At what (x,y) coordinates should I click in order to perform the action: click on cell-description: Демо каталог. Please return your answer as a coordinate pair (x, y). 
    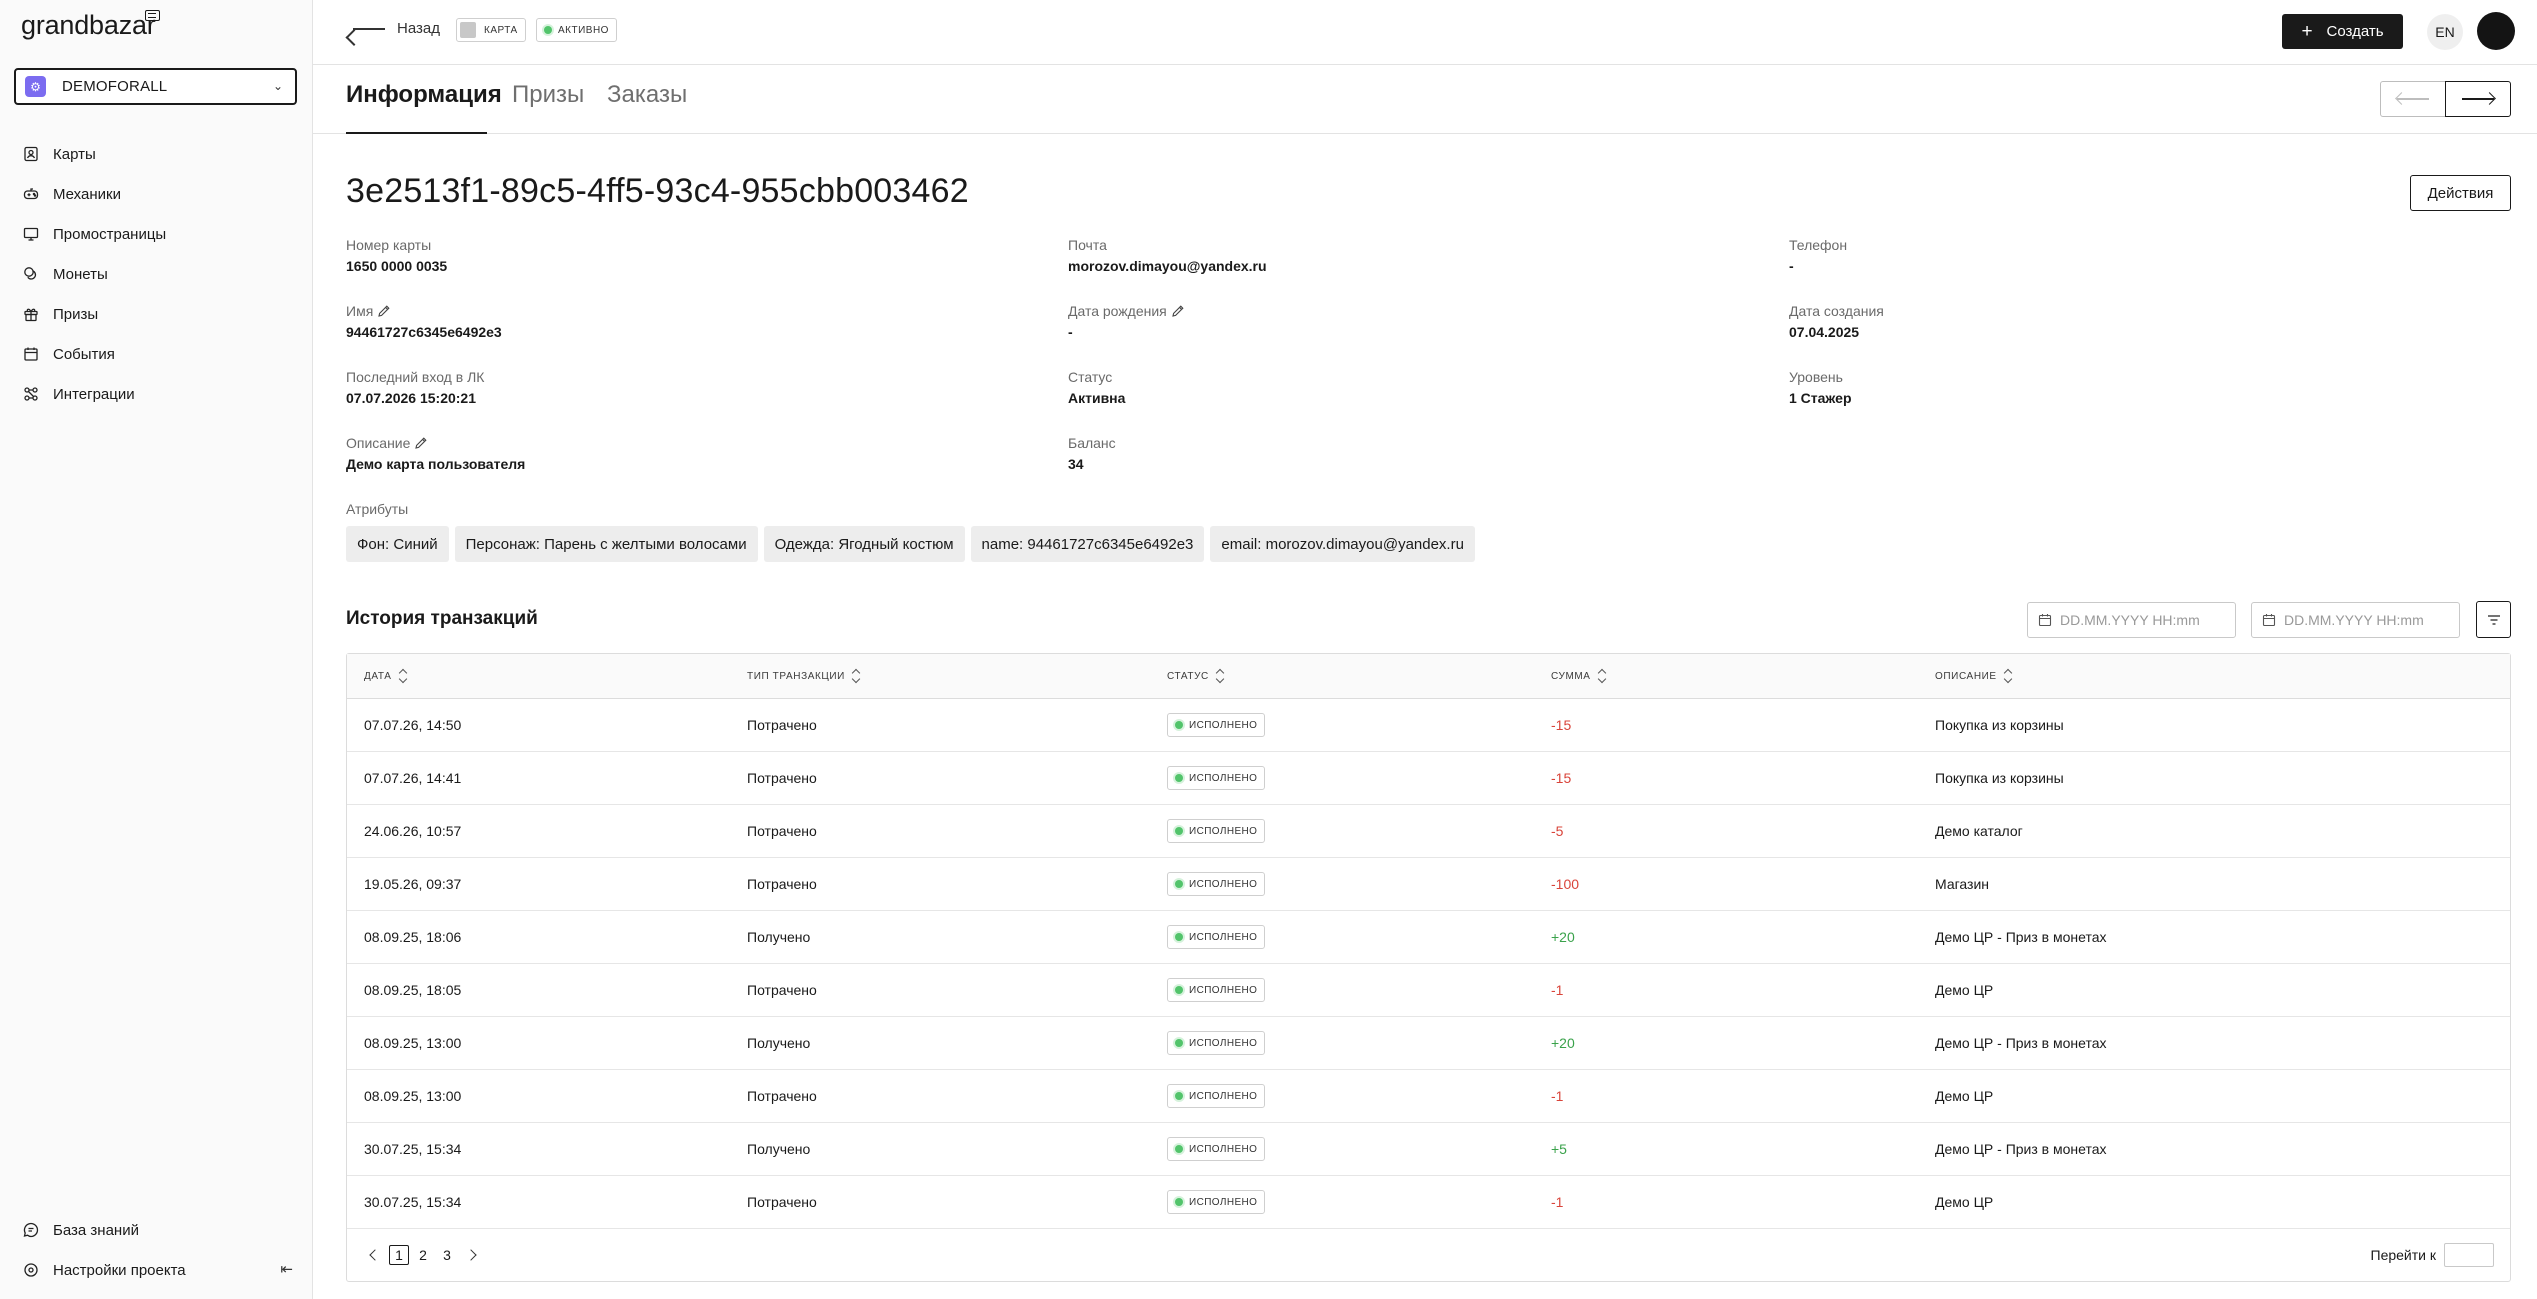
    Looking at the image, I should click on (1979, 831).